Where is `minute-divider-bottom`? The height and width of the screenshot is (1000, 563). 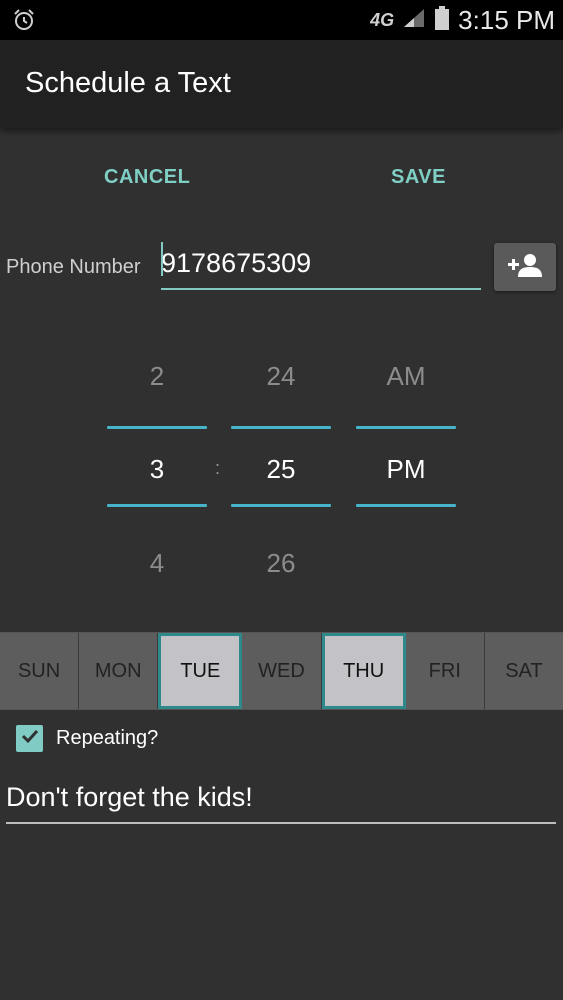
minute-divider-bottom is located at coordinates (281, 505).